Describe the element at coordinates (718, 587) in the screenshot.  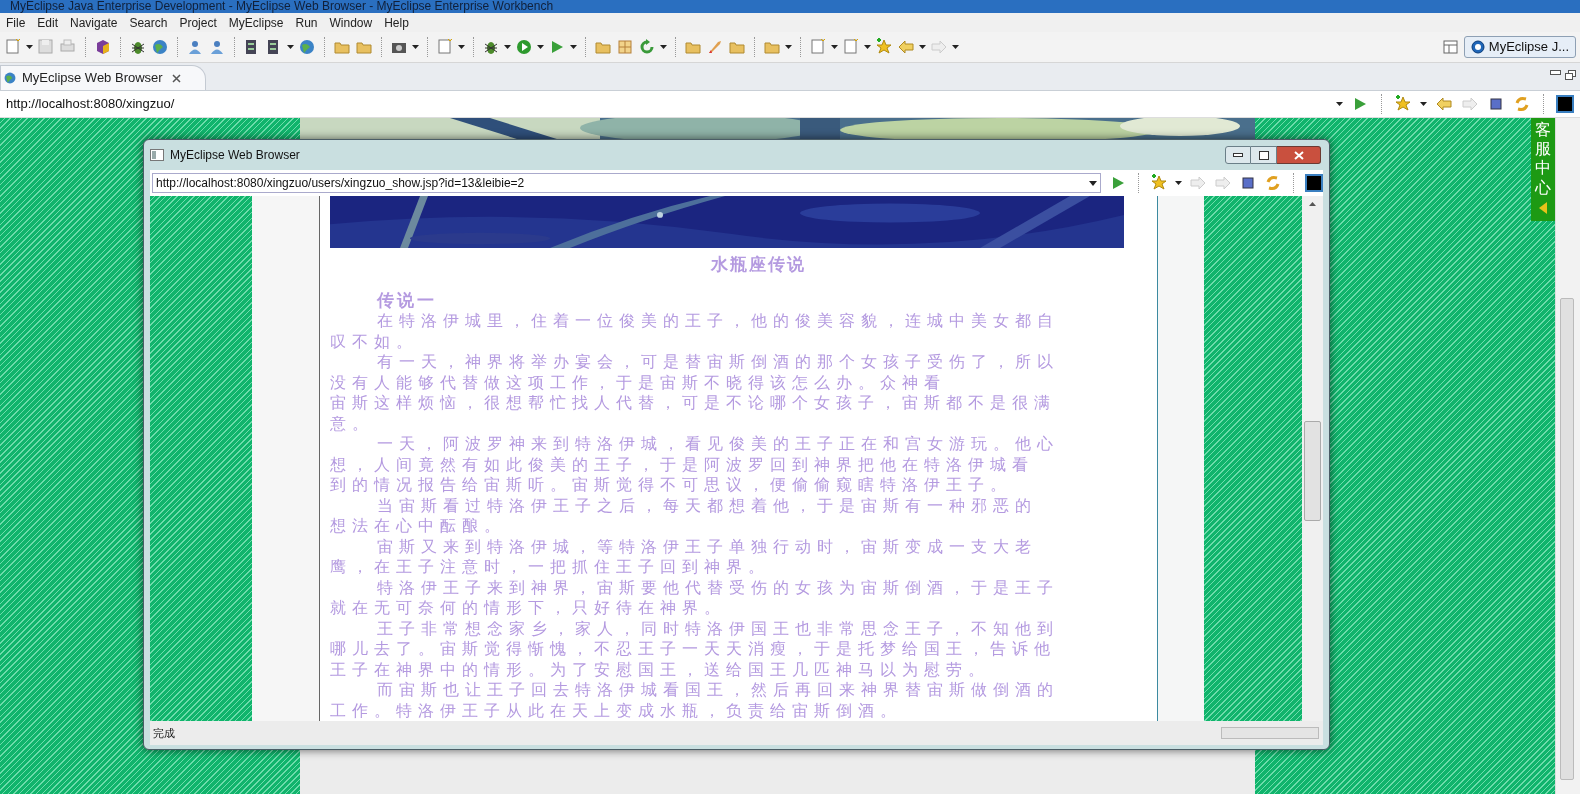
I see `paragraph-line: 特洛伊王子来到神界，宙斯要他代替受伤的女孩为宙斯倒酒，于是王子` at that location.